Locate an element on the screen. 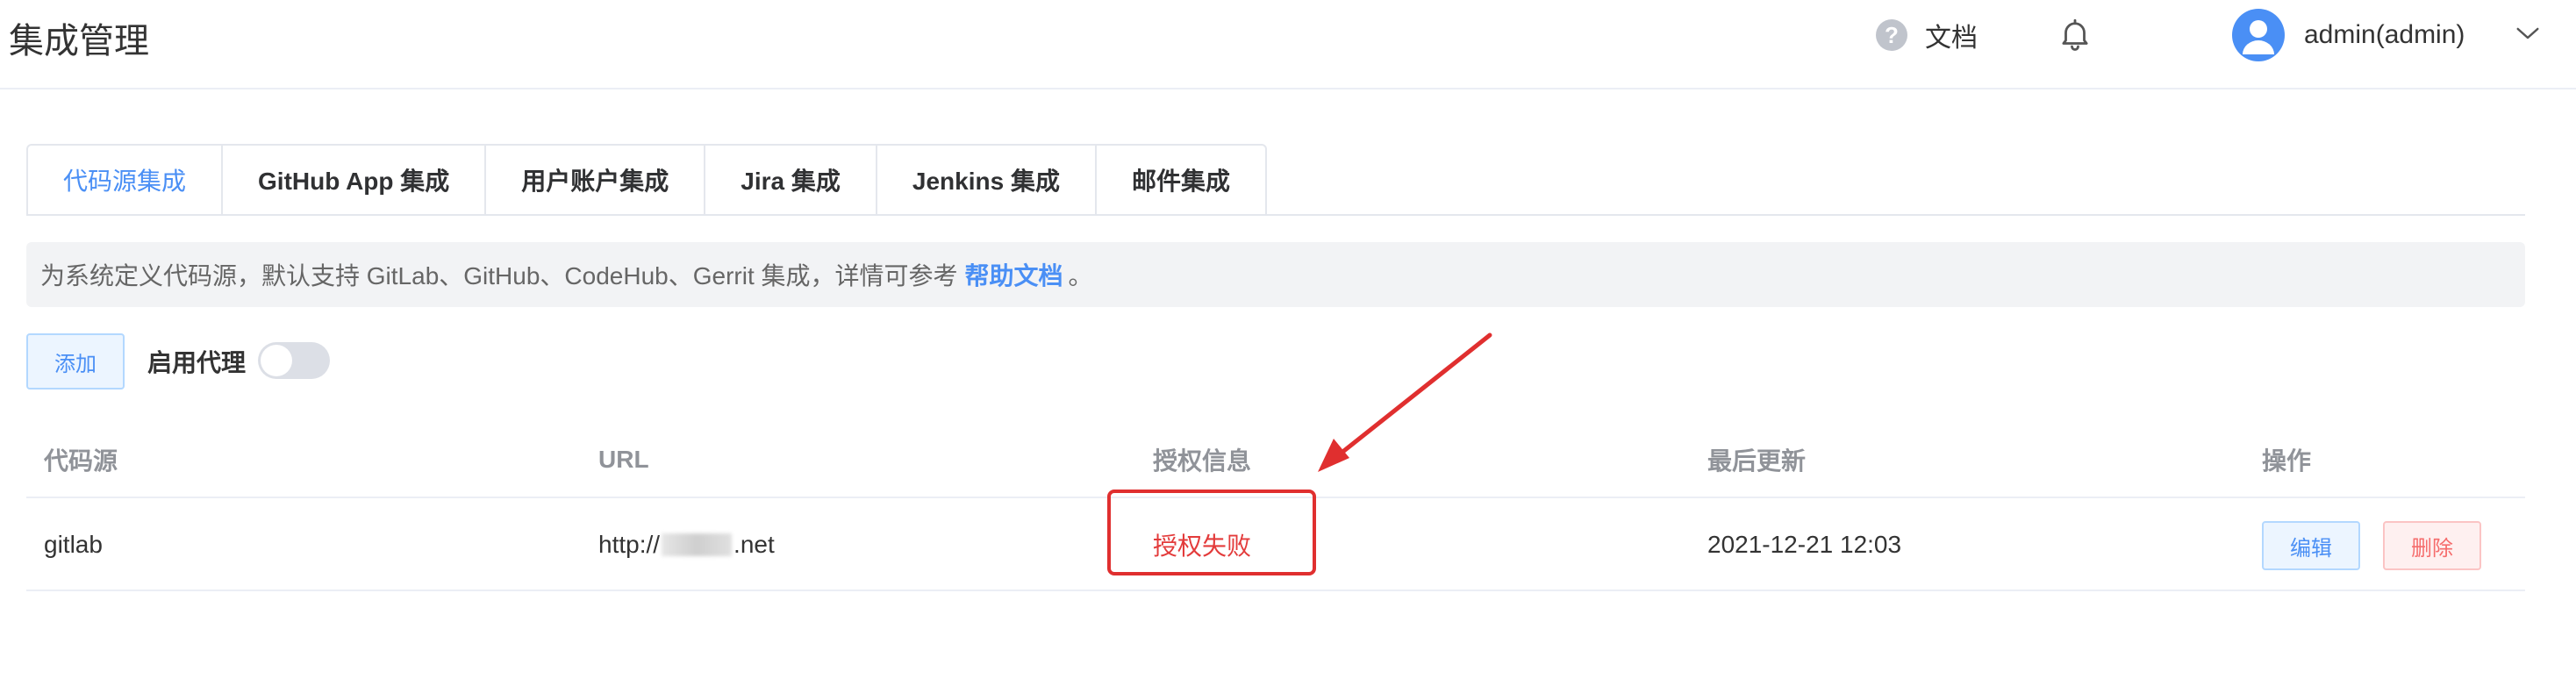  avatar-icon is located at coordinates (2258, 35).